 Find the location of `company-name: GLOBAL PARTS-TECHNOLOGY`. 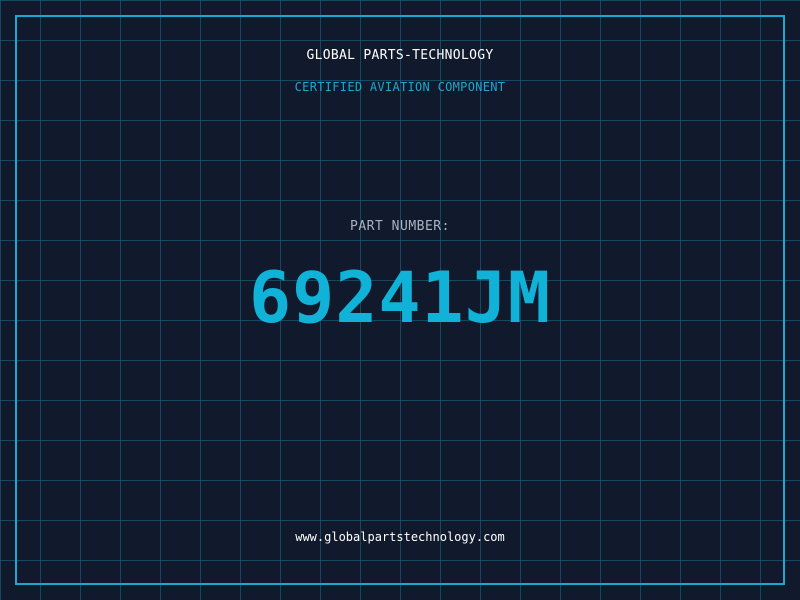

company-name: GLOBAL PARTS-TECHNOLOGY is located at coordinates (400, 55).